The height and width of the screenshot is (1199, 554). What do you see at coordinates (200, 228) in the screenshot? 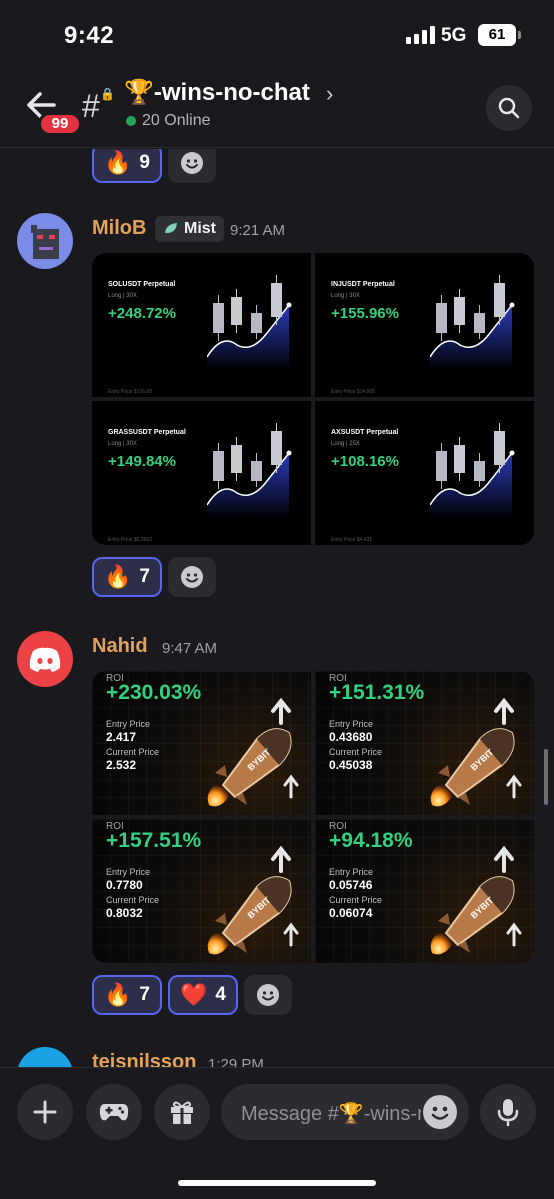
I see `role-label: Mist` at bounding box center [200, 228].